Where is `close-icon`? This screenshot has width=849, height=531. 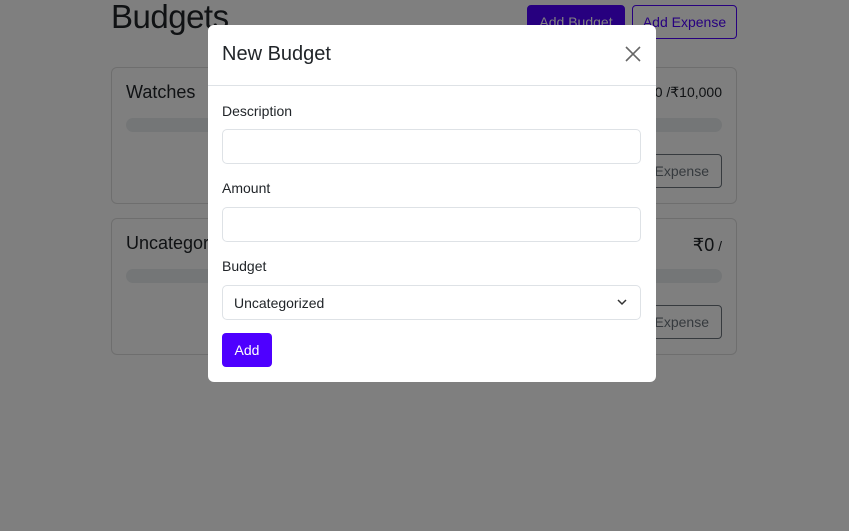 close-icon is located at coordinates (633, 54).